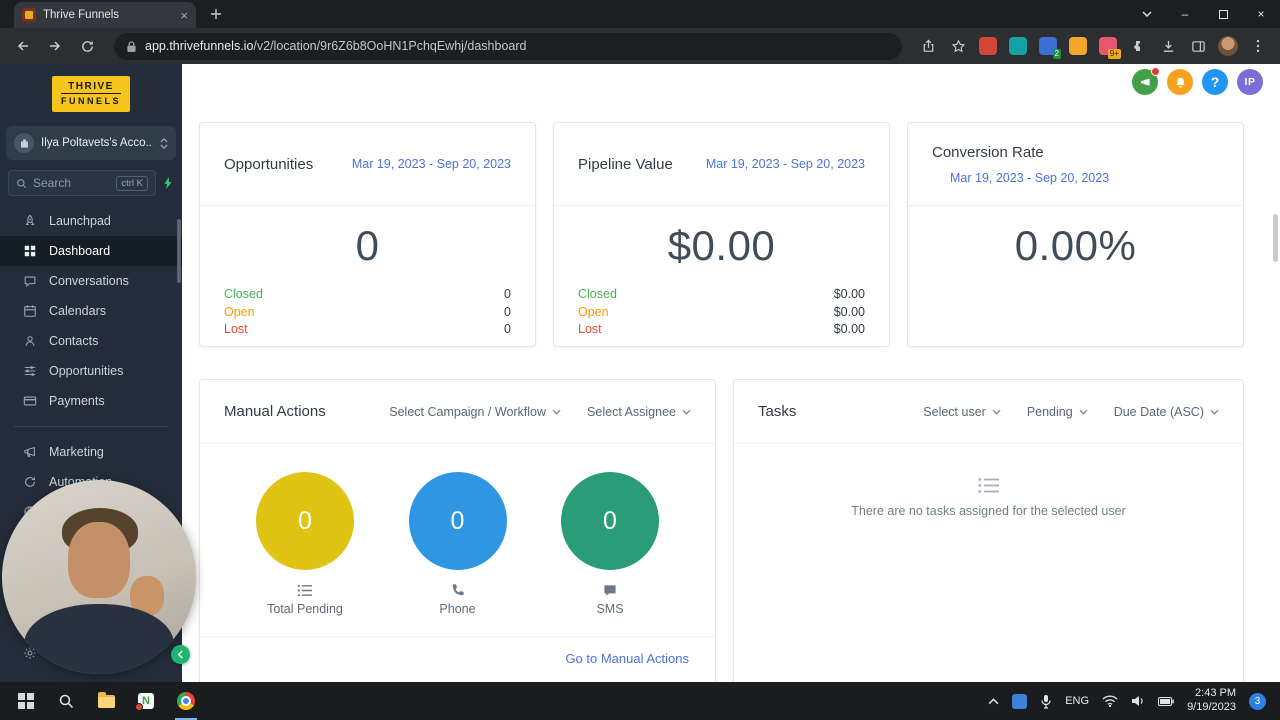 The image size is (1280, 720). I want to click on go-to-manual-actions-link: Go to Manual Actions, so click(627, 658).